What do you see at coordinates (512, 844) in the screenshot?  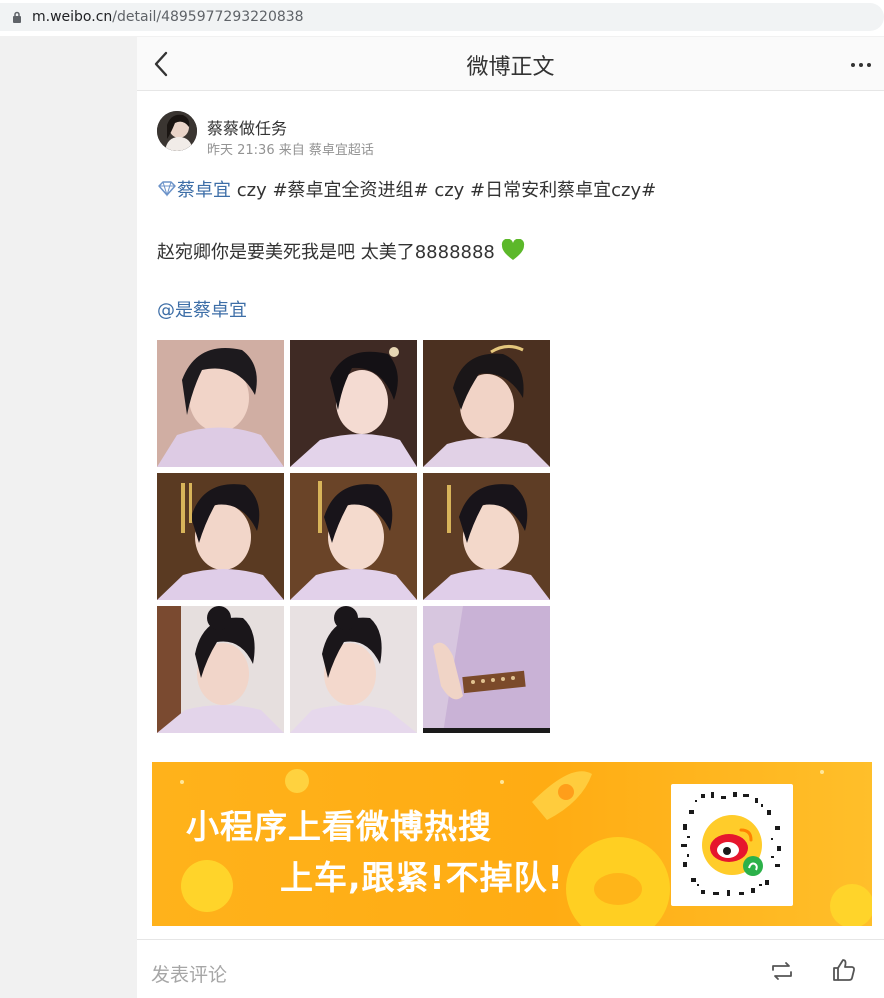 I see `mini-program-banner: 小程序上看微博热搜 上车,跟紧!不掉队!` at bounding box center [512, 844].